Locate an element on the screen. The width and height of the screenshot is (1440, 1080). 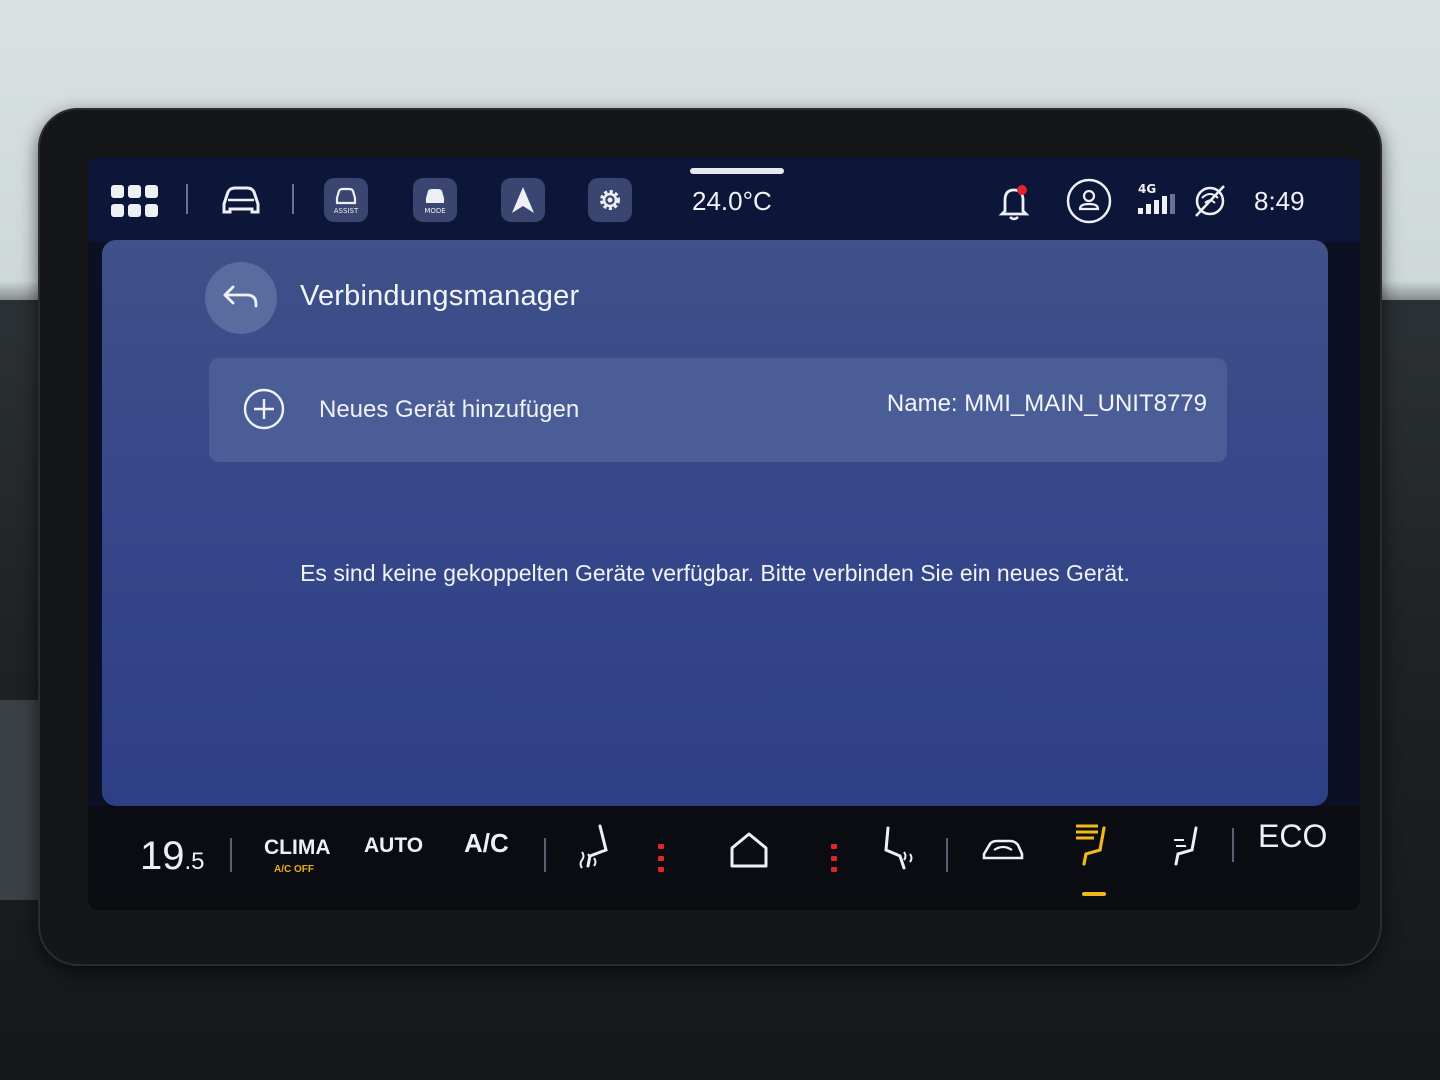
back-arrow-icon is located at coordinates (240, 296).